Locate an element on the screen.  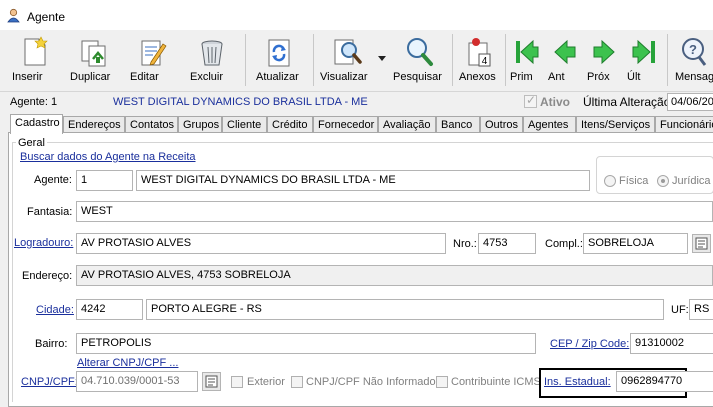
tab-cadastro: Cadastro is located at coordinates (36, 124).